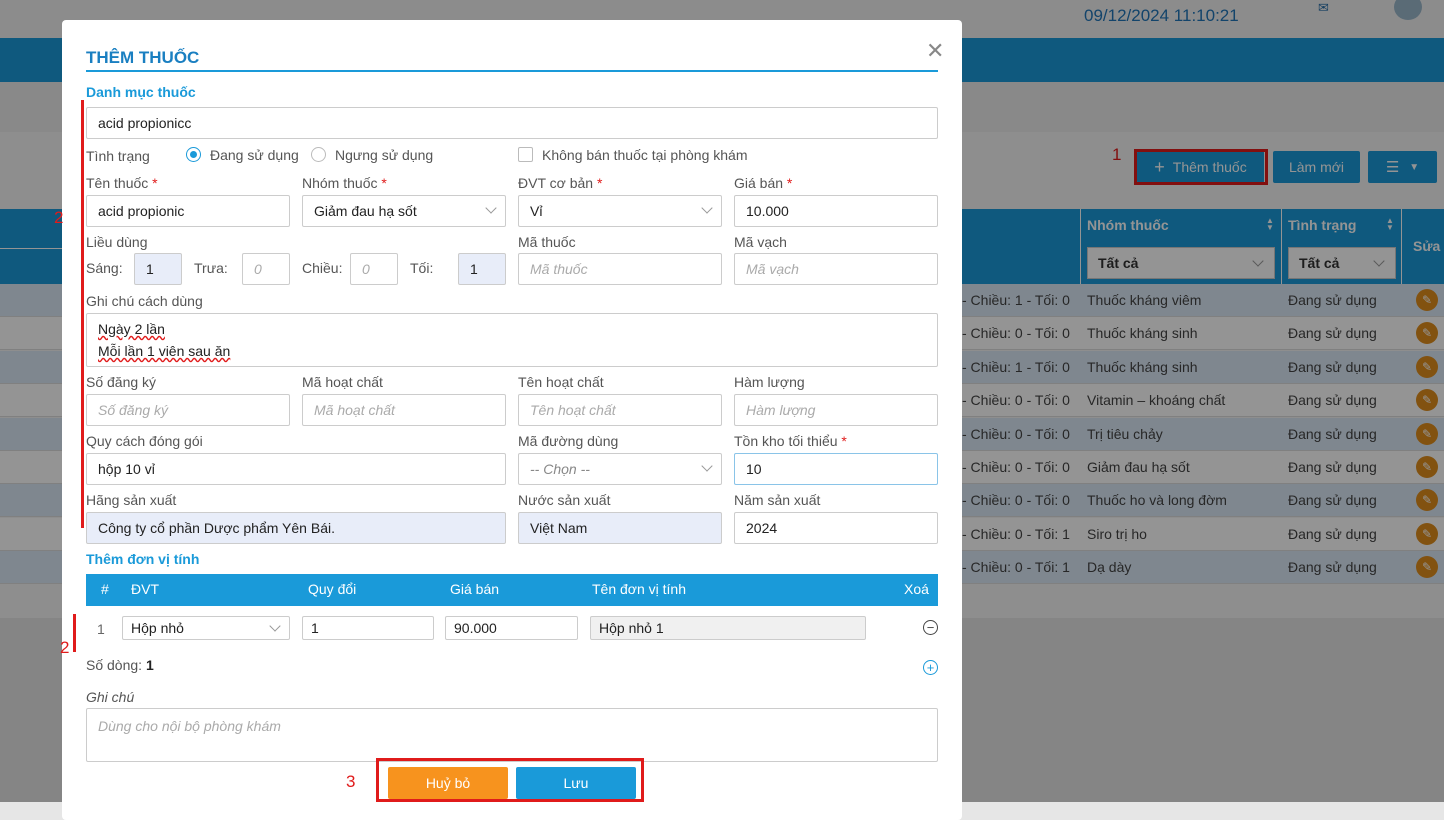 The height and width of the screenshot is (820, 1444). What do you see at coordinates (121, 382) in the screenshot?
I see `reg-number-label: Số đăng ký` at bounding box center [121, 382].